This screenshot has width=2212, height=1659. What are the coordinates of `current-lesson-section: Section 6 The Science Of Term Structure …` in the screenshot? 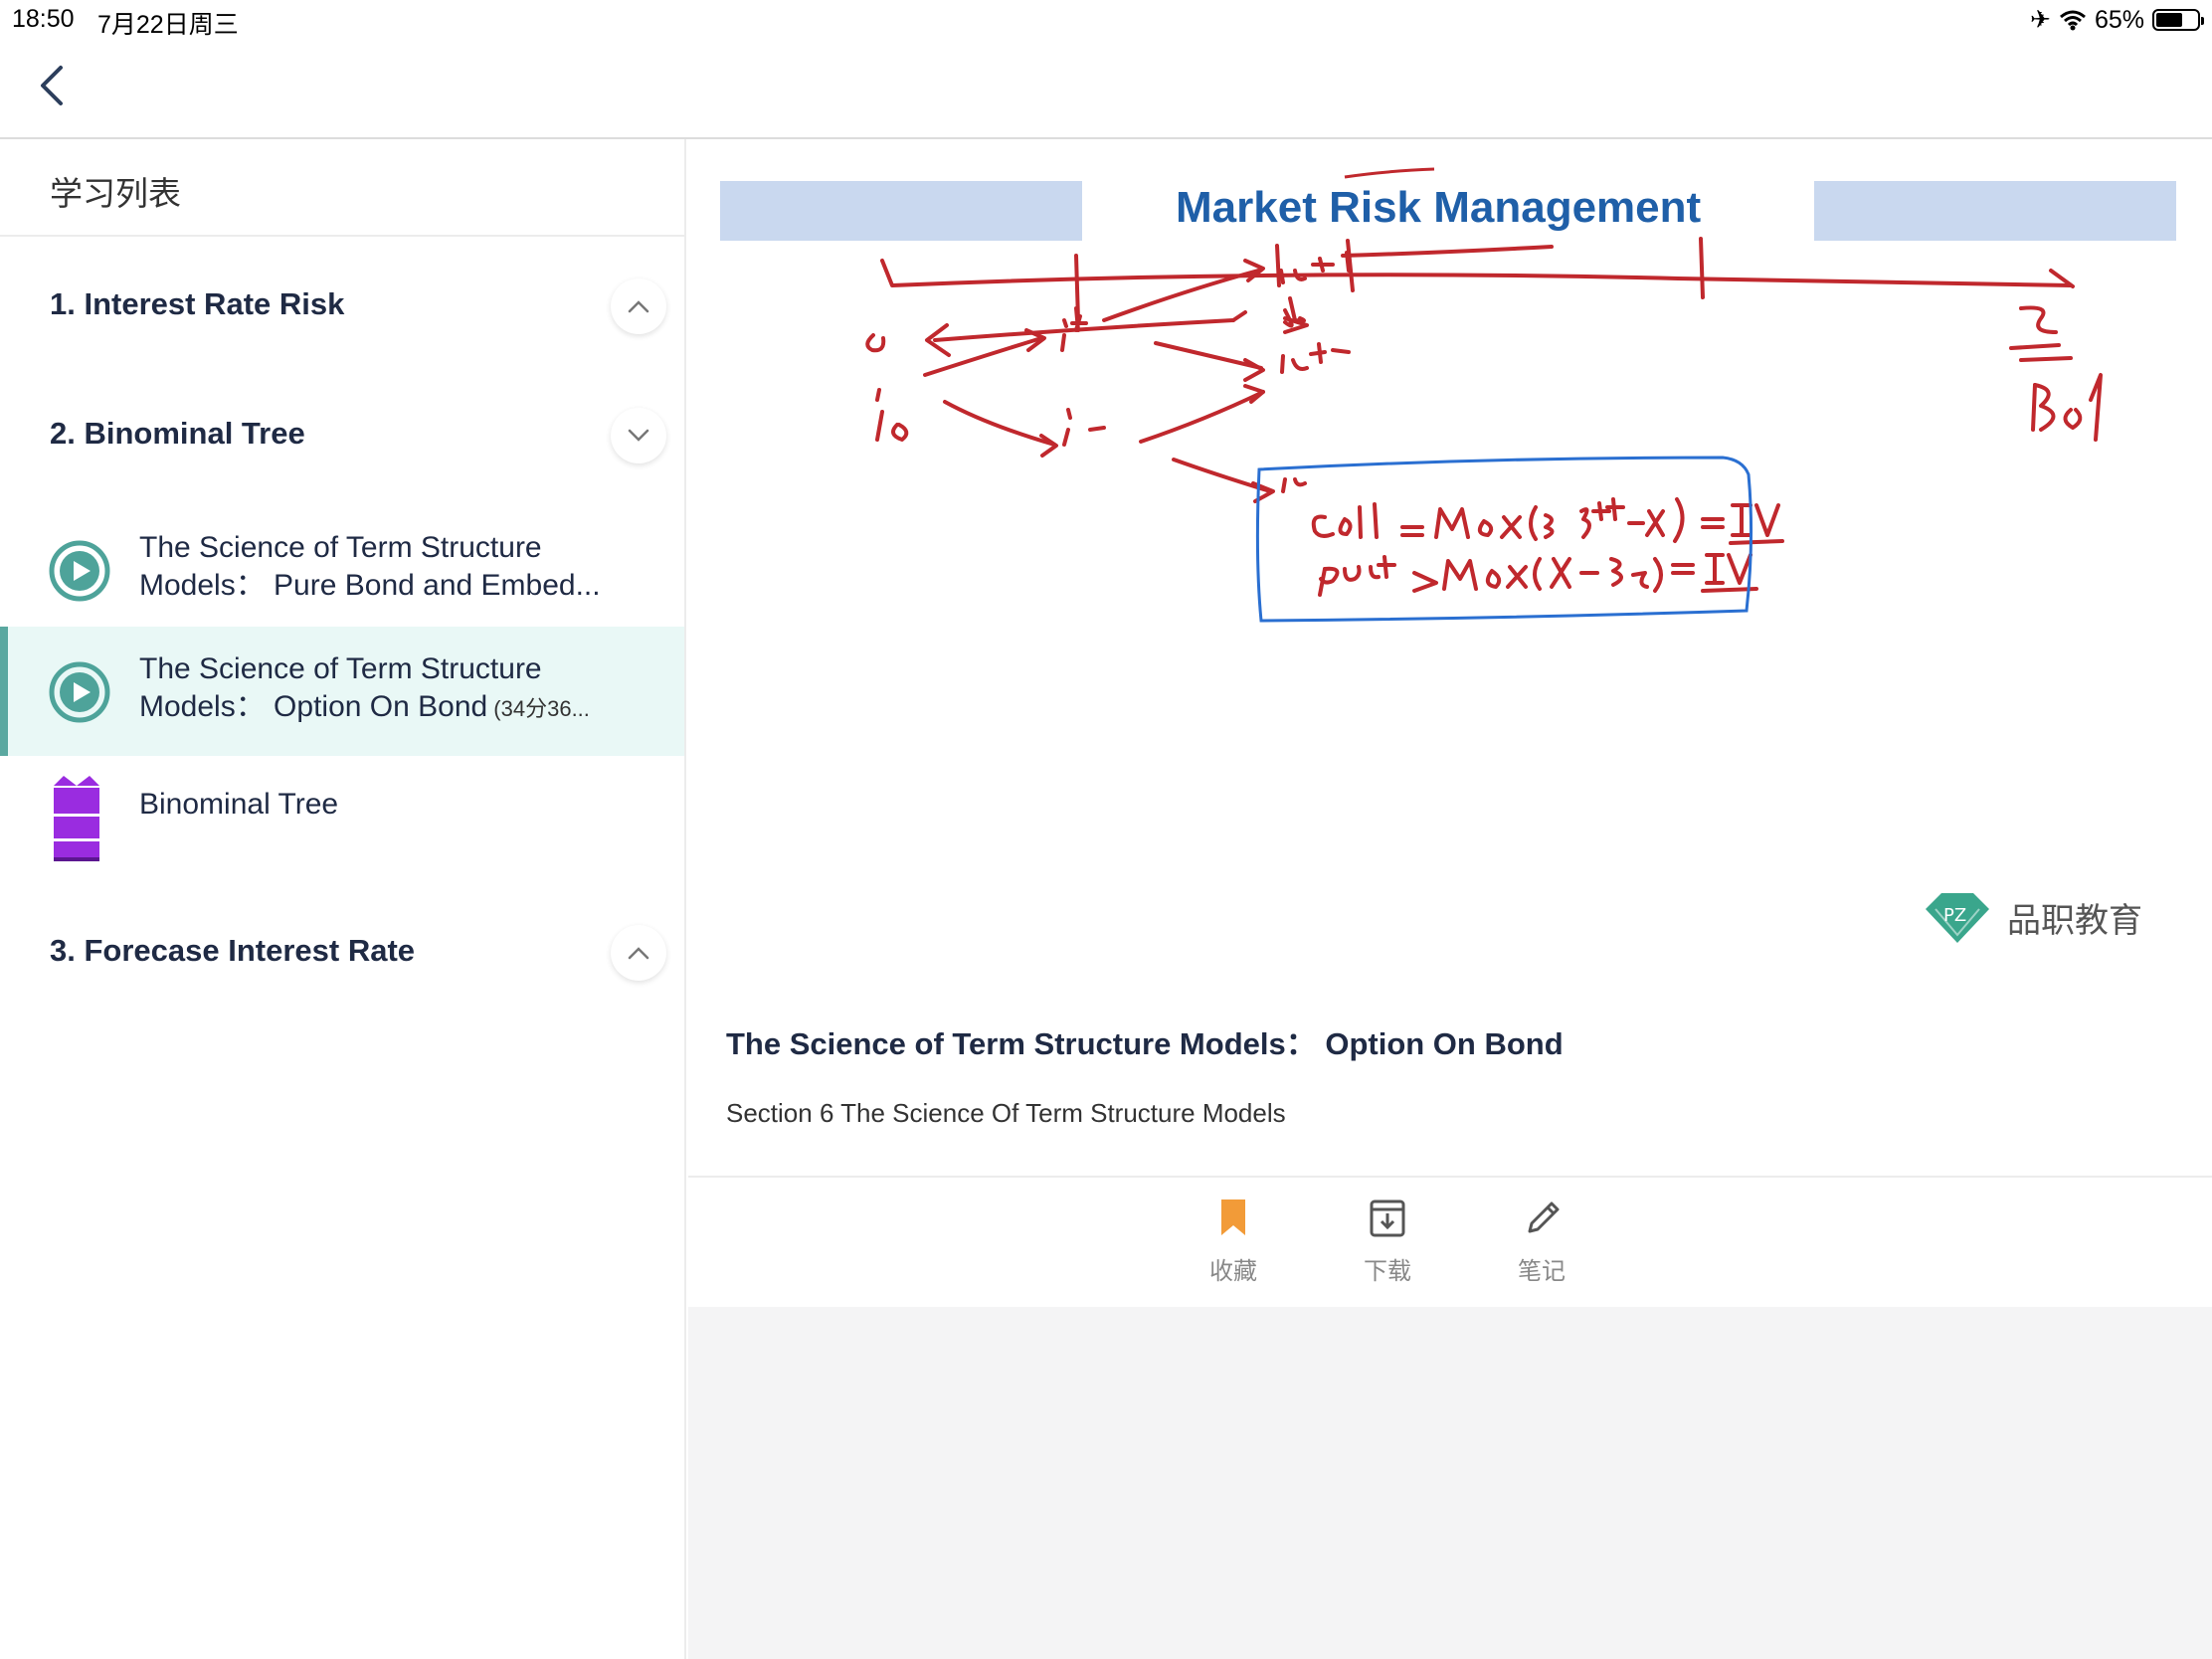 It's located at (1006, 1113).